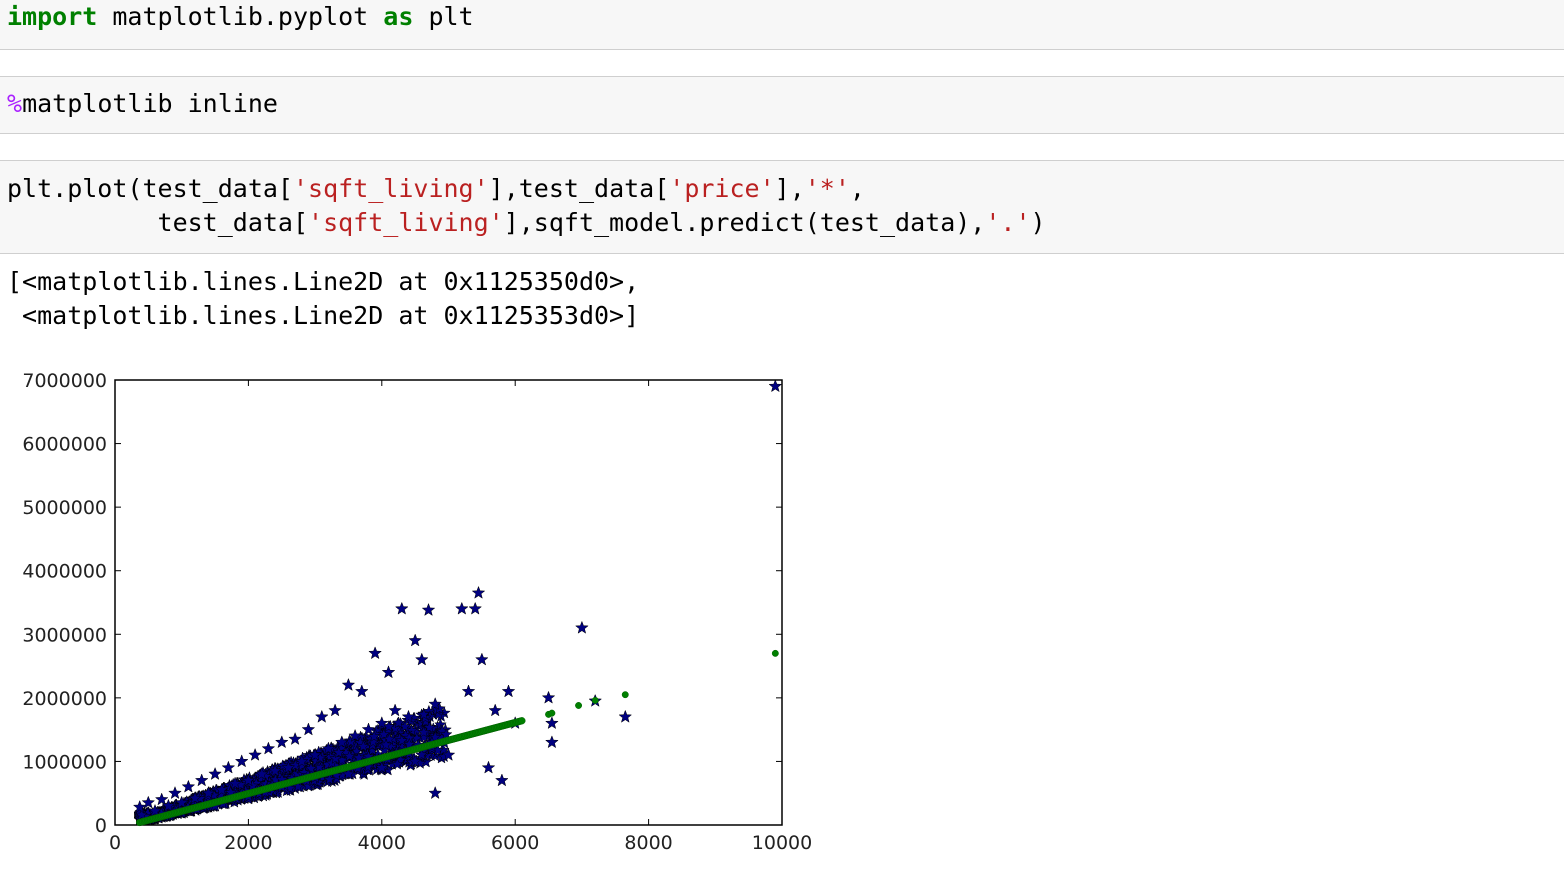 This screenshot has height=870, width=1564. Describe the element at coordinates (150, 188) in the screenshot. I see `code-segment: plt.plot(test_data[` at that location.